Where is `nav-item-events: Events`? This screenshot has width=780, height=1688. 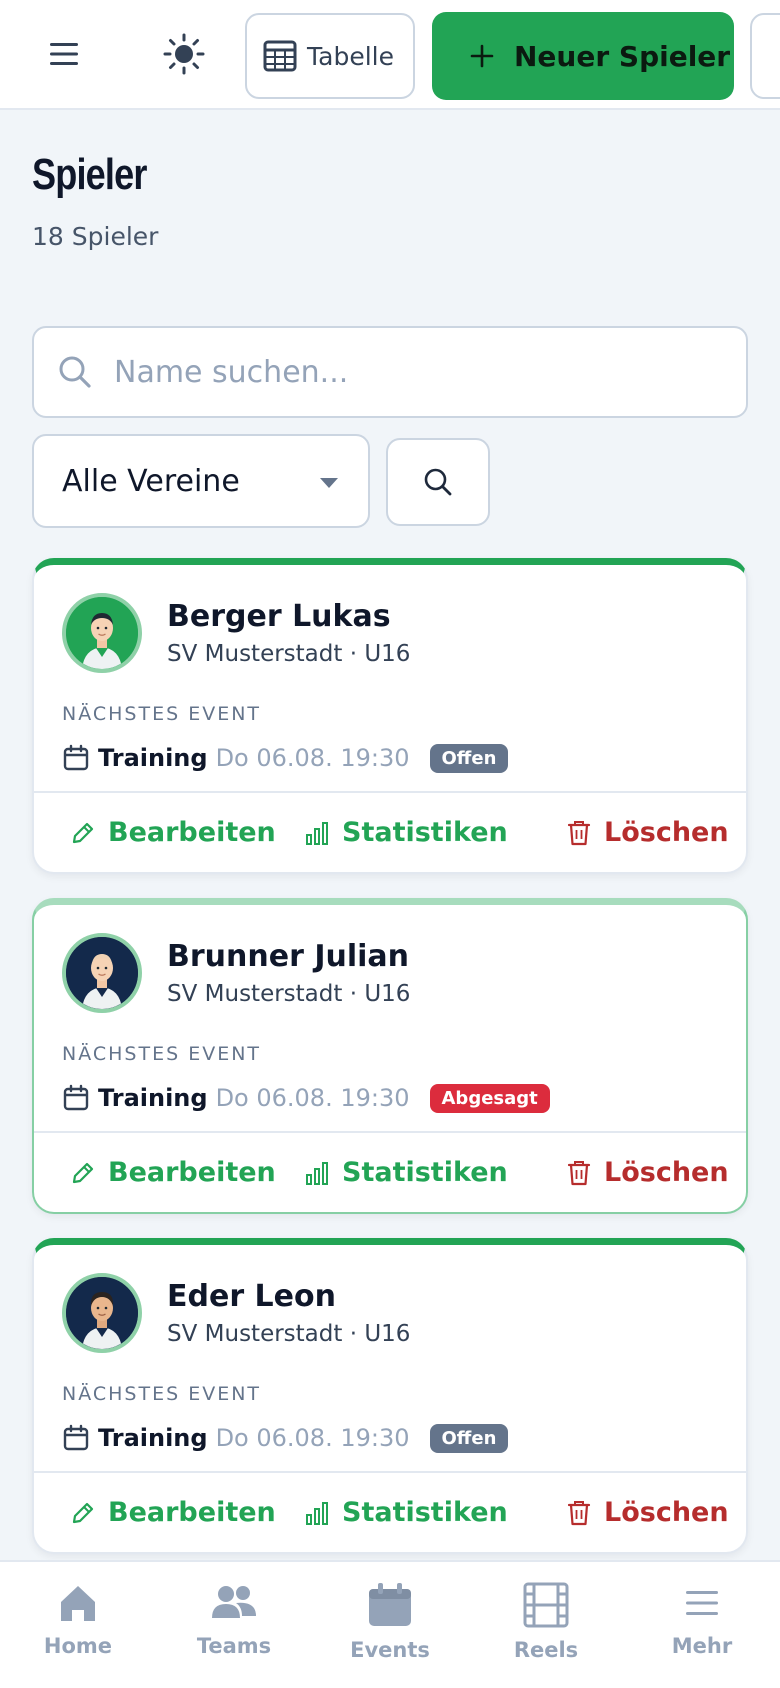 nav-item-events: Events is located at coordinates (390, 1622).